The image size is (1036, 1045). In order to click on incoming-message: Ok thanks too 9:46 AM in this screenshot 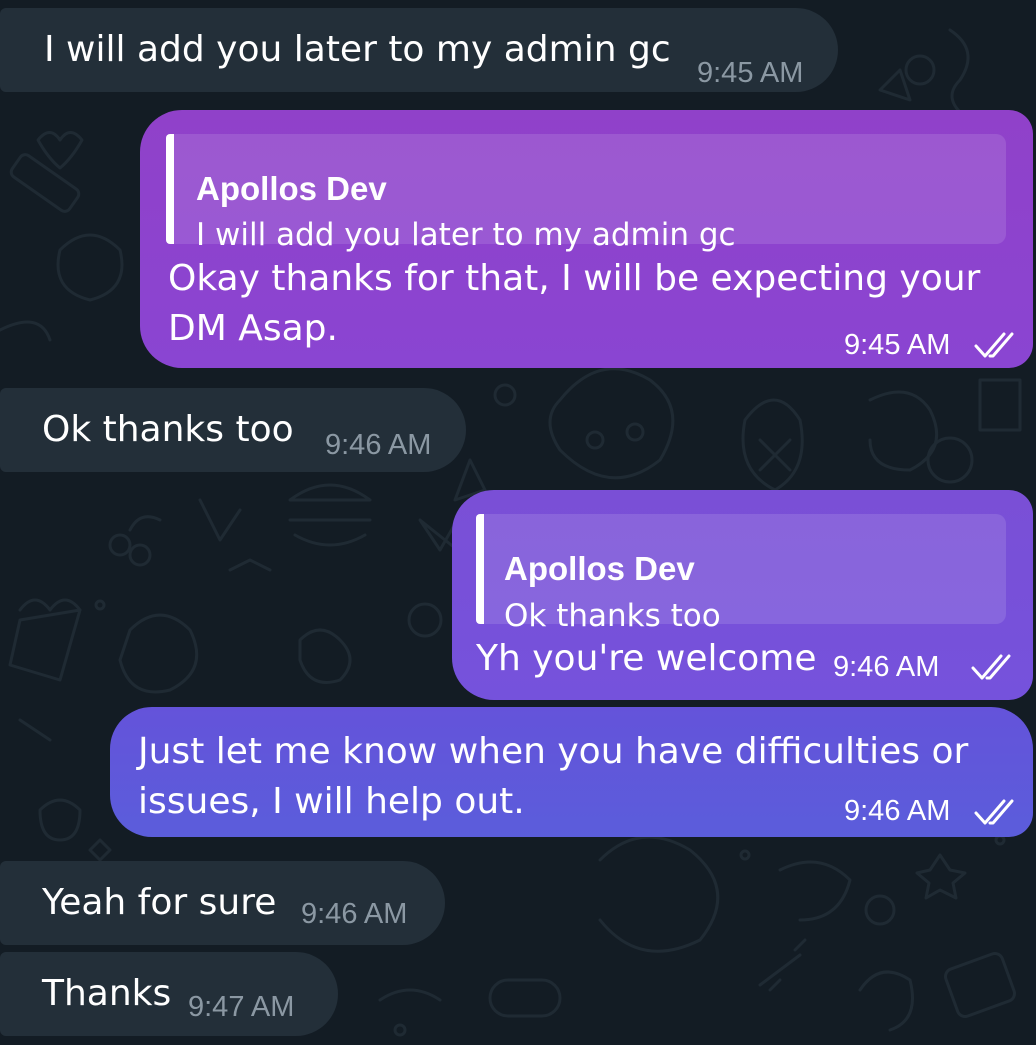, I will do `click(233, 430)`.